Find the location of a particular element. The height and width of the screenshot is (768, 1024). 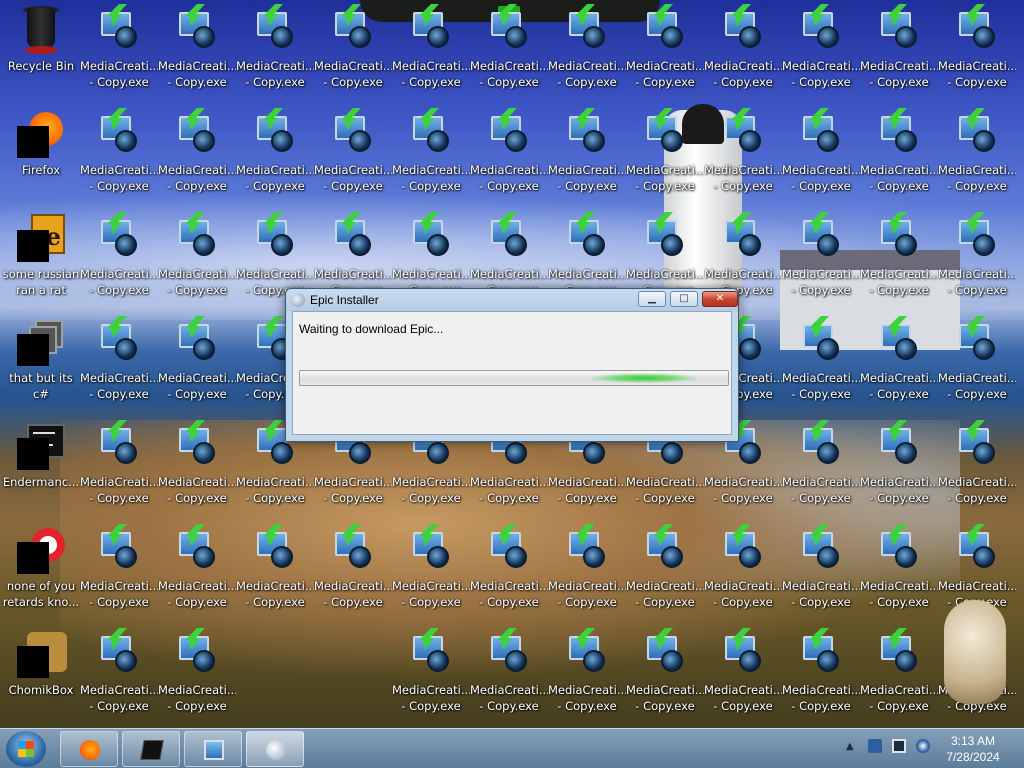

desktop-icon-rat-app: e some russian ran a rat is located at coordinates (41, 257).